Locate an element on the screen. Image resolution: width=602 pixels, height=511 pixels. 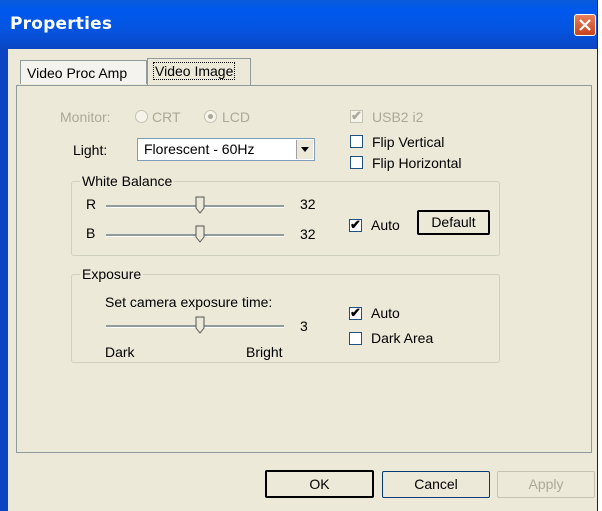
light-label: Light: is located at coordinates (90, 150).